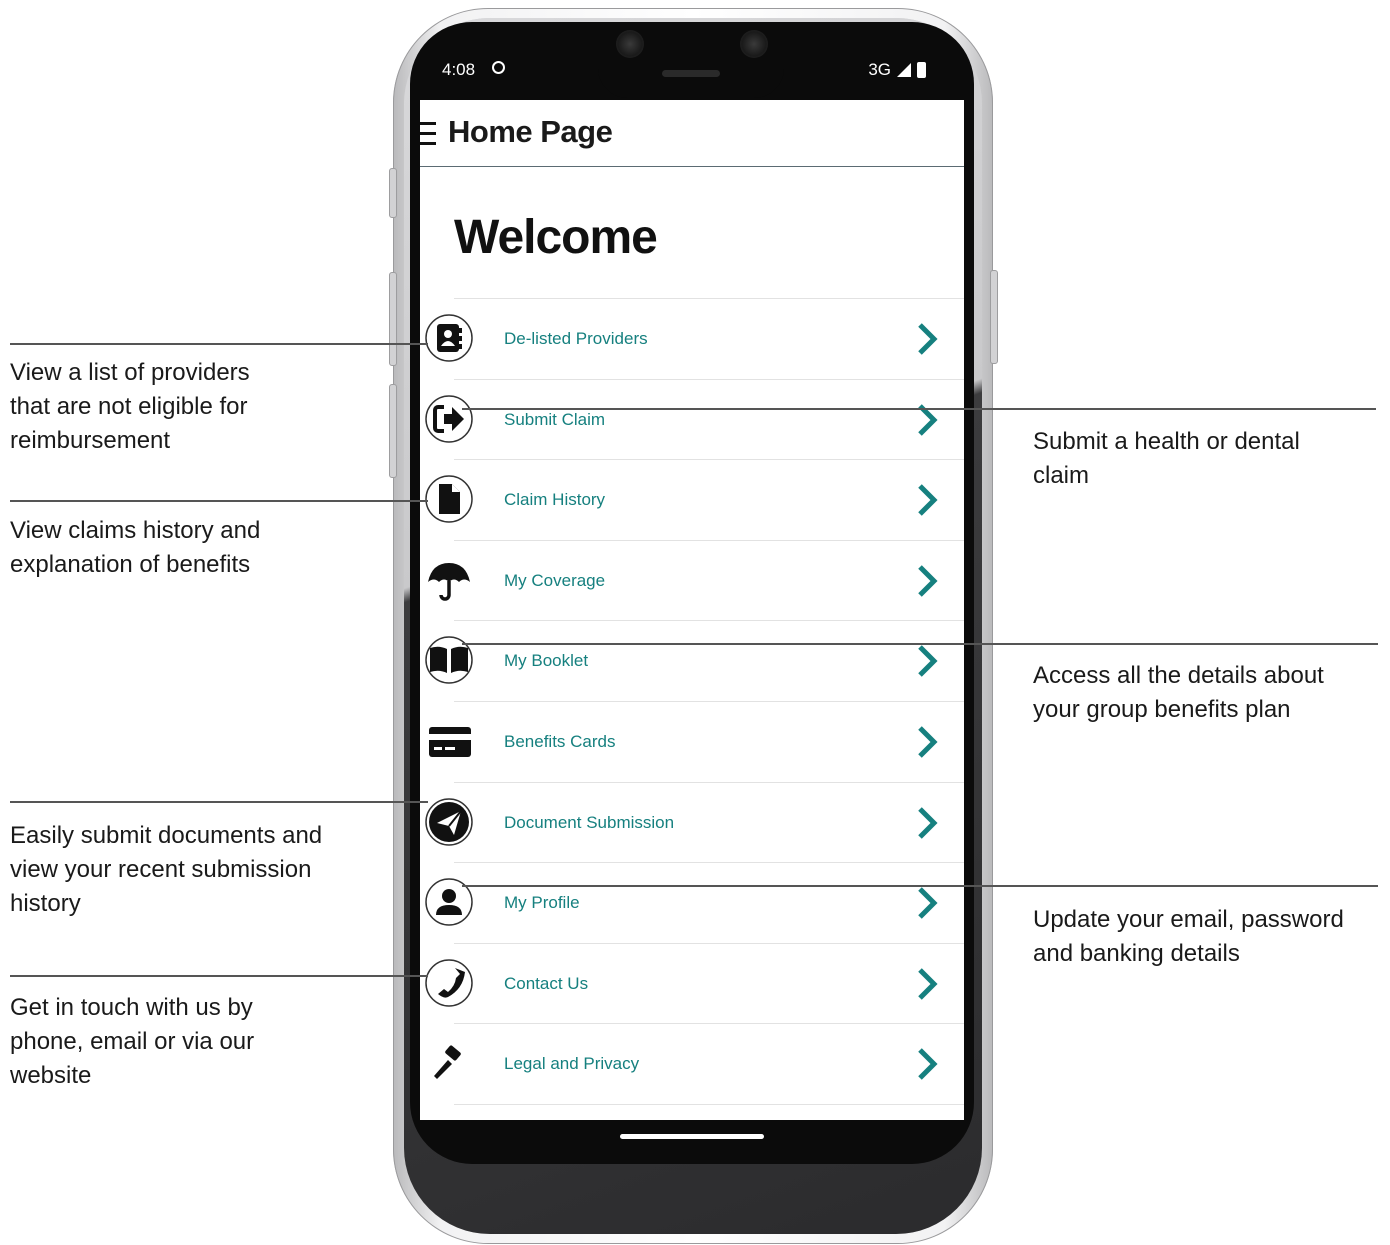 The image size is (1390, 1245). What do you see at coordinates (694, 902) in the screenshot?
I see `menu-item-my-profile: My Profile` at bounding box center [694, 902].